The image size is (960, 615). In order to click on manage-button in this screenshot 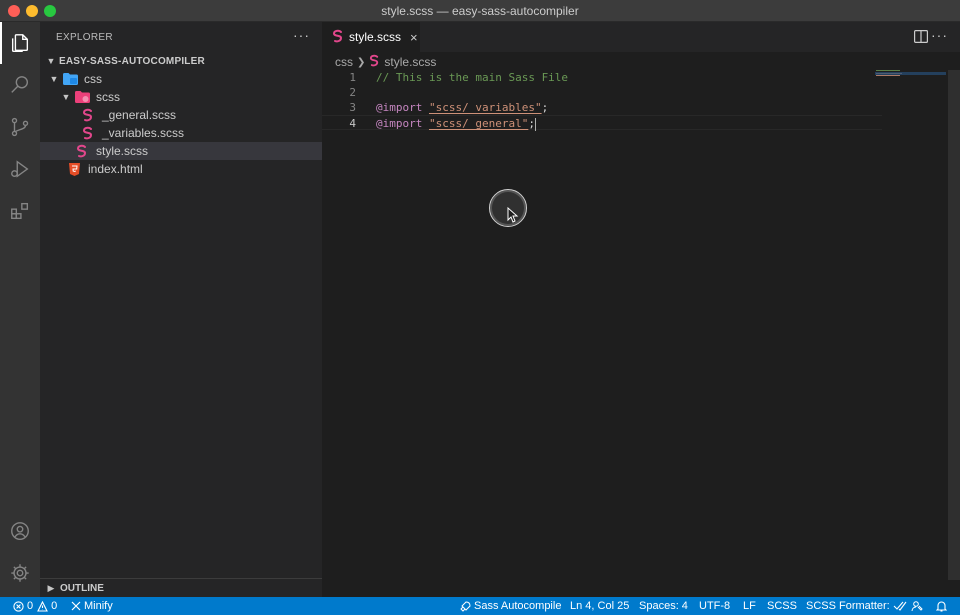, I will do `click(20, 573)`.